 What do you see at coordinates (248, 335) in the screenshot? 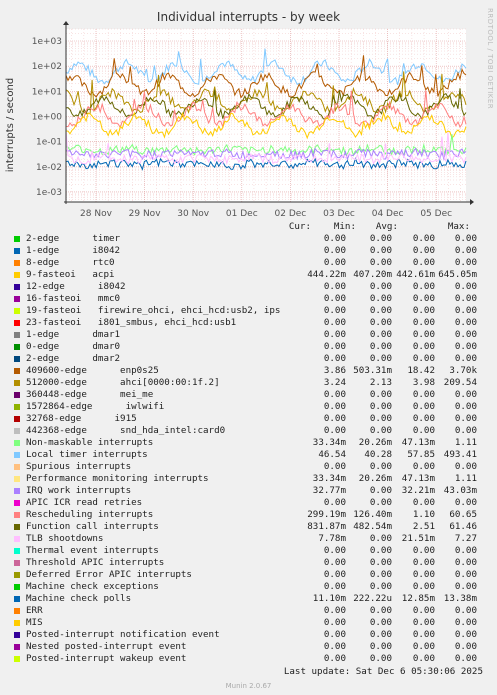
I see `legend-row: 1-edge dmar1 0.00 0.00 0.00 0.00` at bounding box center [248, 335].